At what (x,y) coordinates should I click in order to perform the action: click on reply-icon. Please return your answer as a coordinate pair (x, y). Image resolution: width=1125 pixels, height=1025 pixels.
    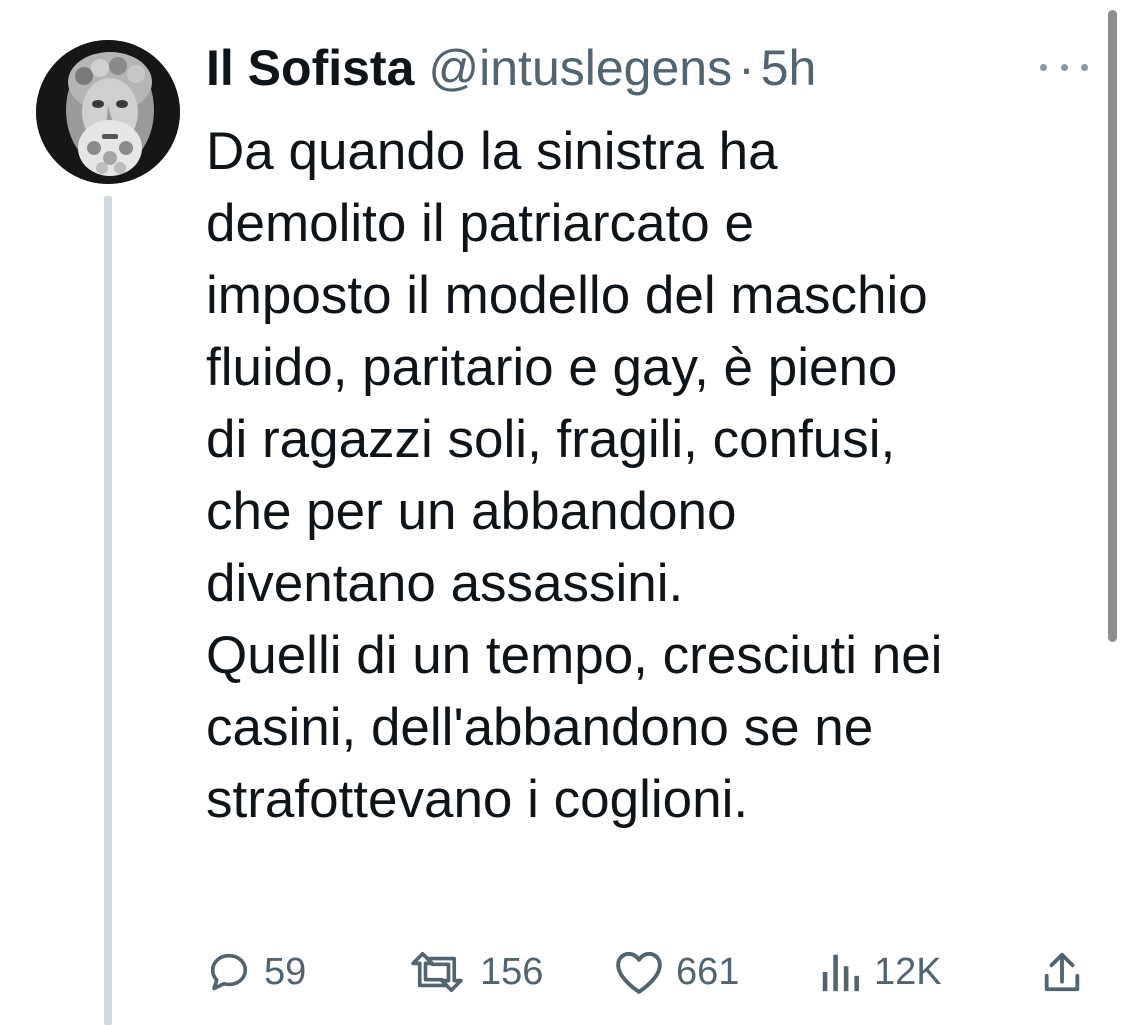
    Looking at the image, I should click on (229, 972).